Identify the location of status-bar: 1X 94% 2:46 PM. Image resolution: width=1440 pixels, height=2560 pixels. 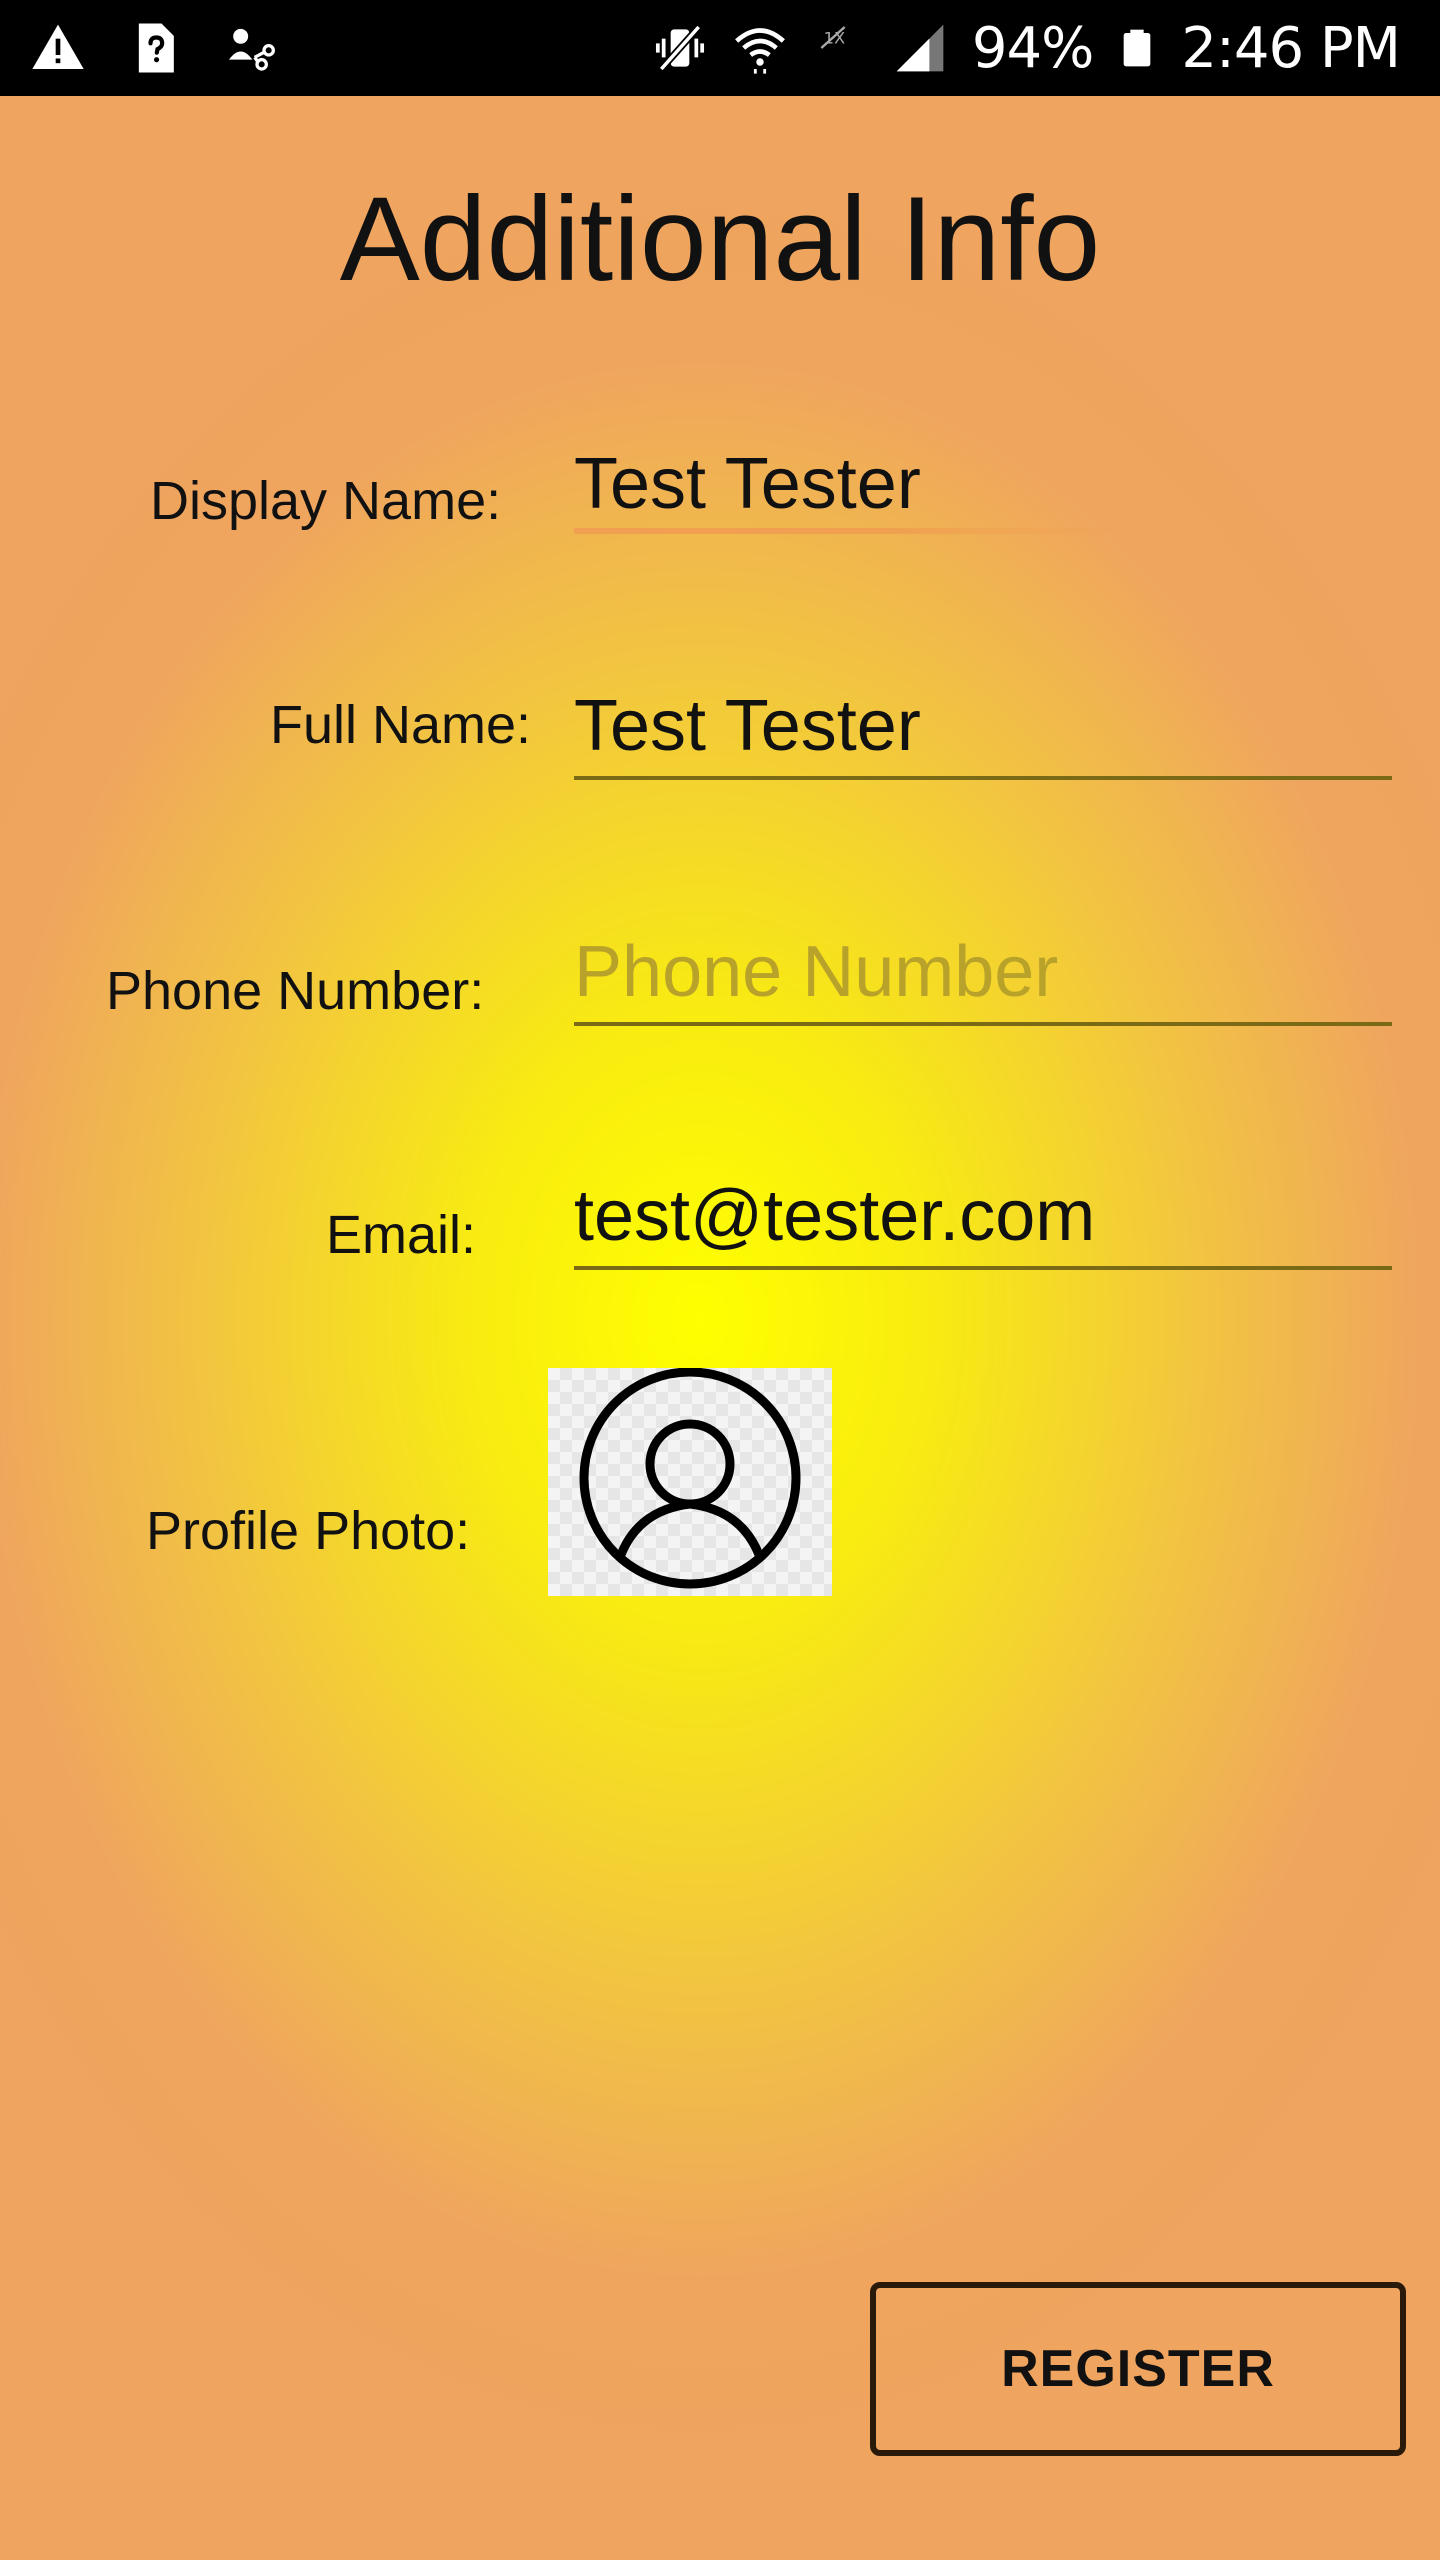
(720, 48).